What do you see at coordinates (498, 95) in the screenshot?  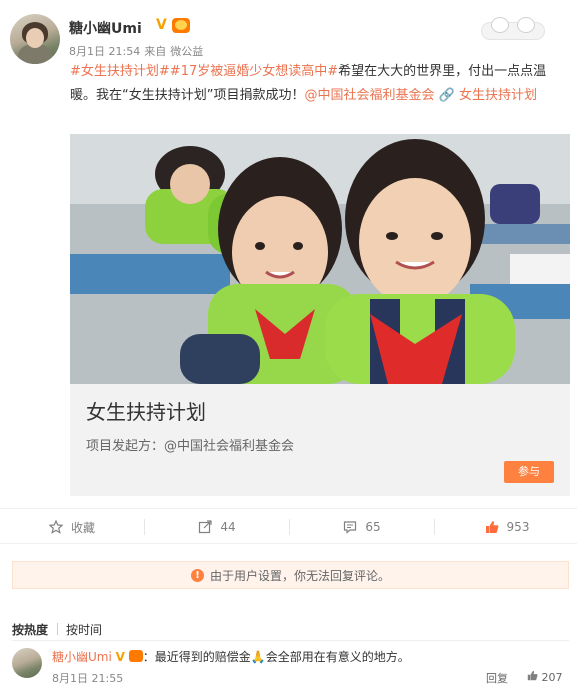 I see `project-link: 女生扶持计划` at bounding box center [498, 95].